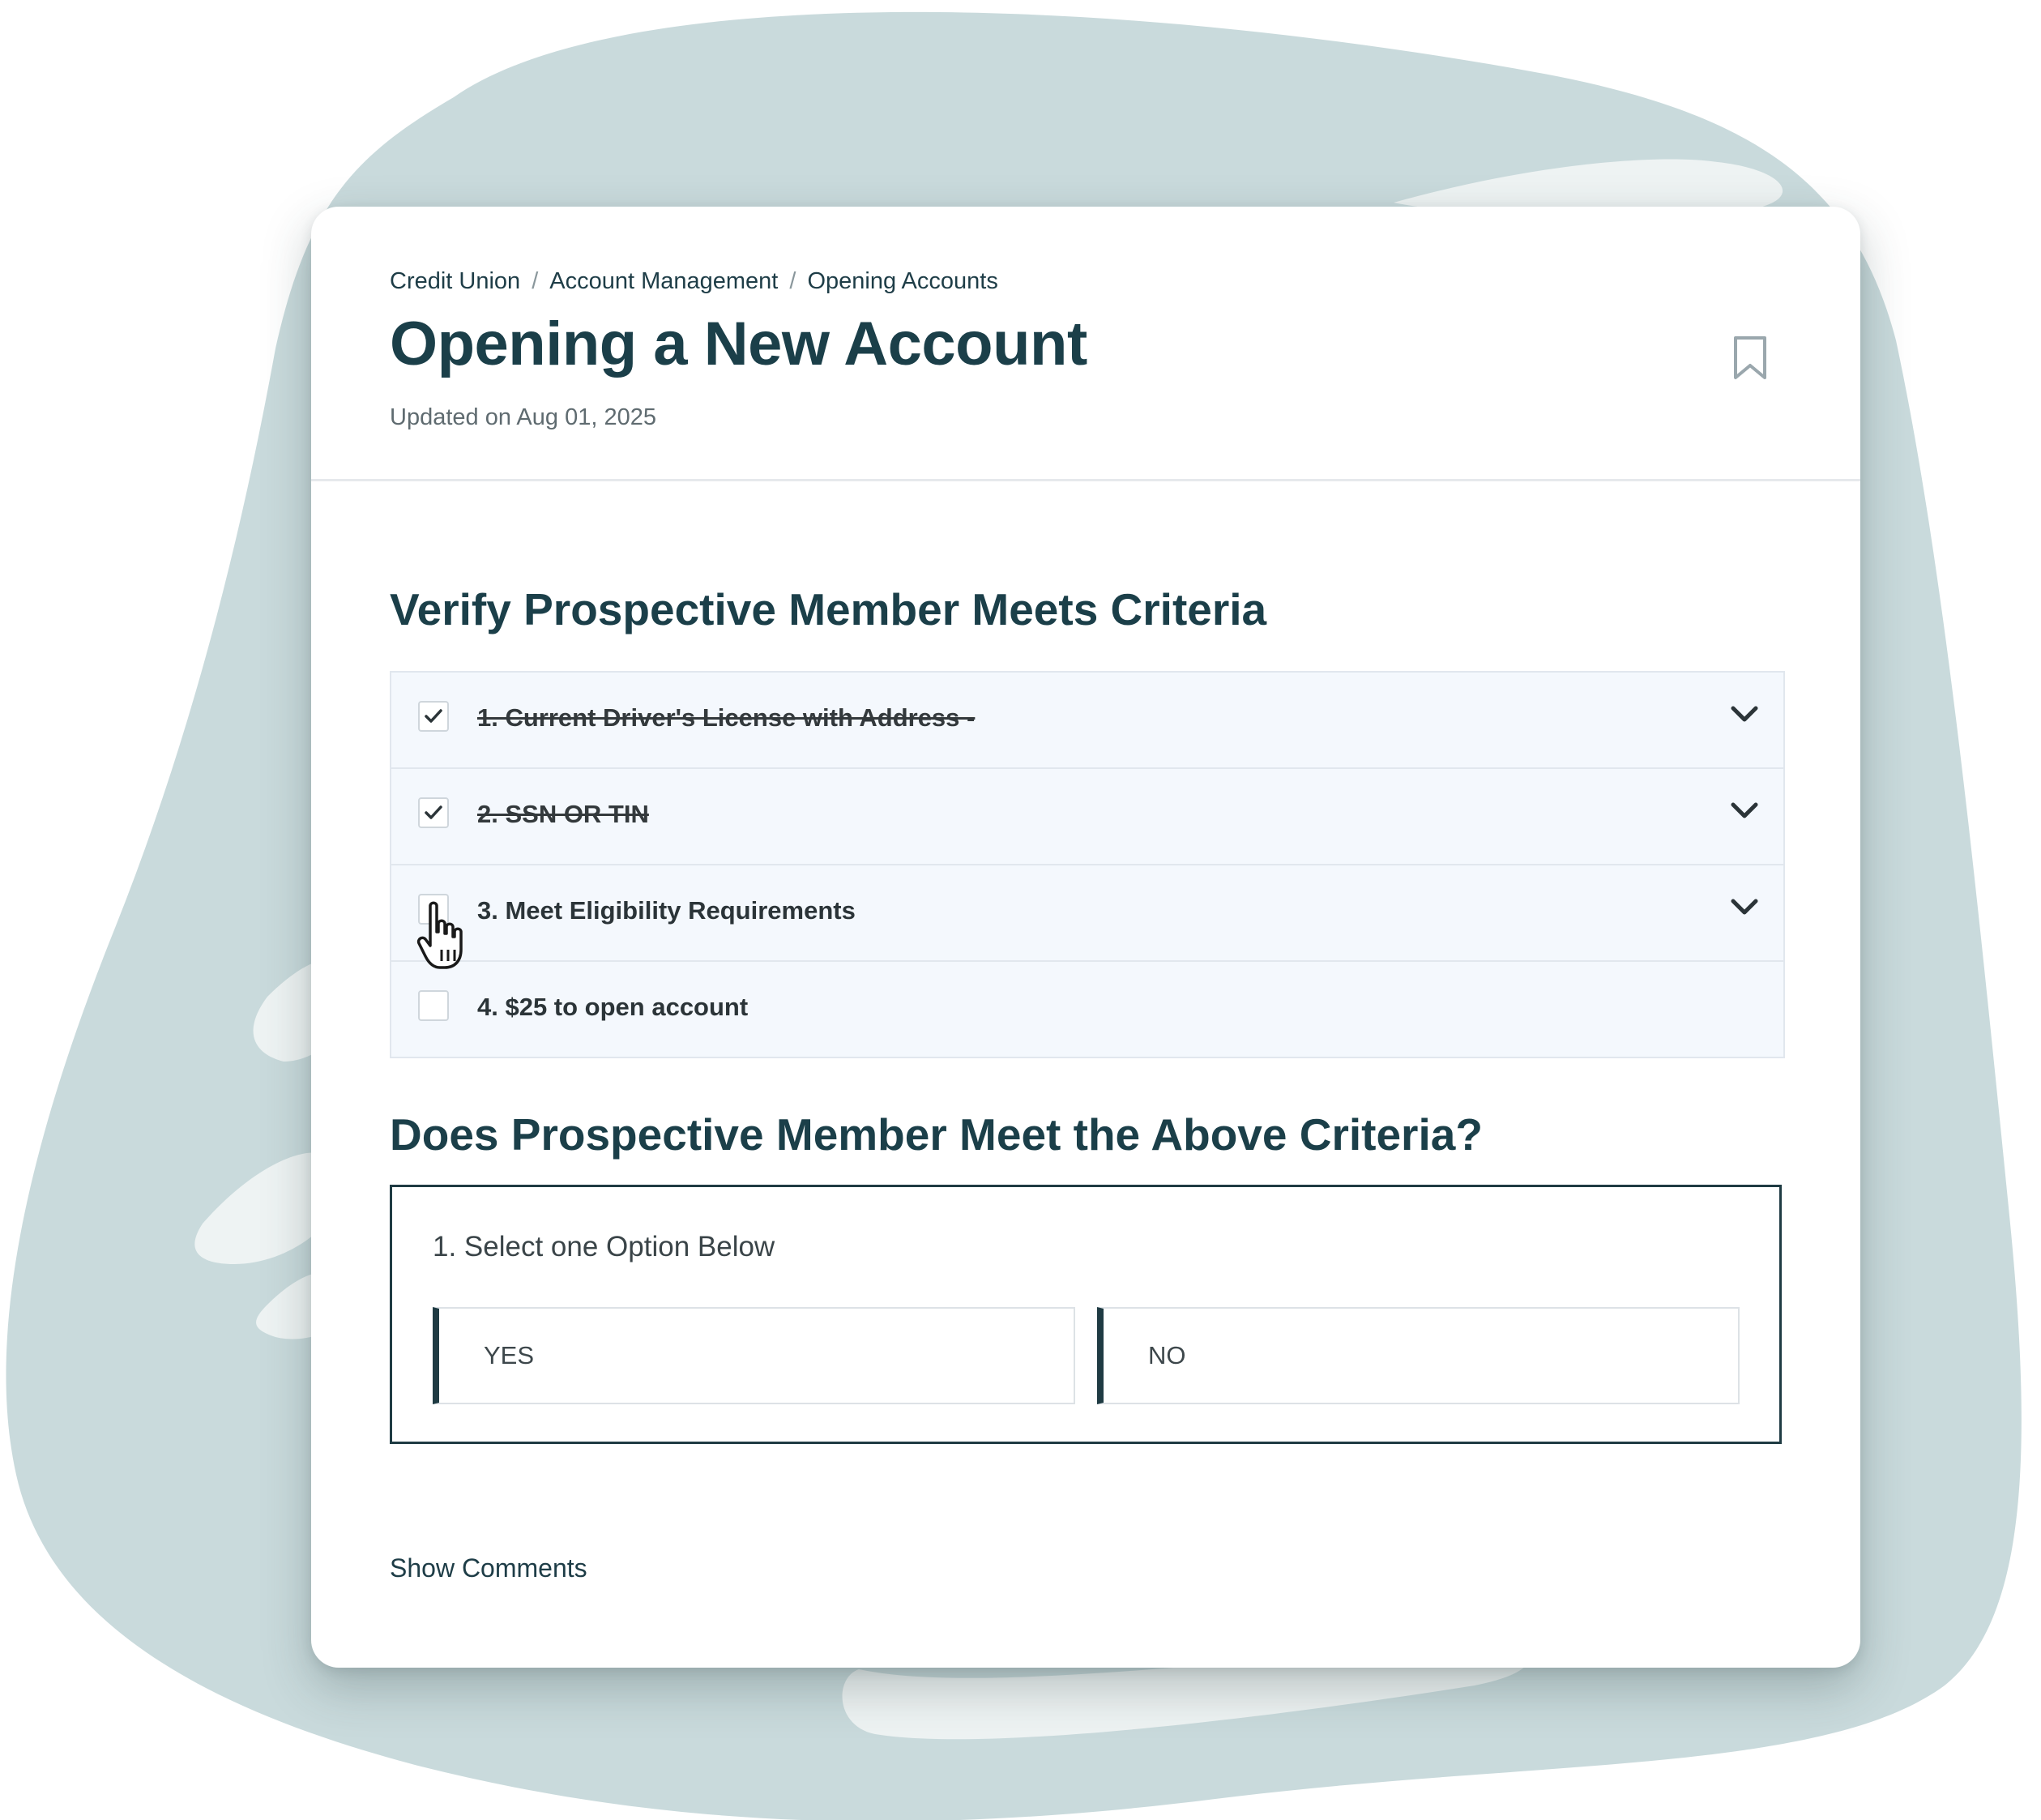 The width and height of the screenshot is (2041, 1820). I want to click on breadcrumb-opening-accounts: Opening Accounts, so click(902, 282).